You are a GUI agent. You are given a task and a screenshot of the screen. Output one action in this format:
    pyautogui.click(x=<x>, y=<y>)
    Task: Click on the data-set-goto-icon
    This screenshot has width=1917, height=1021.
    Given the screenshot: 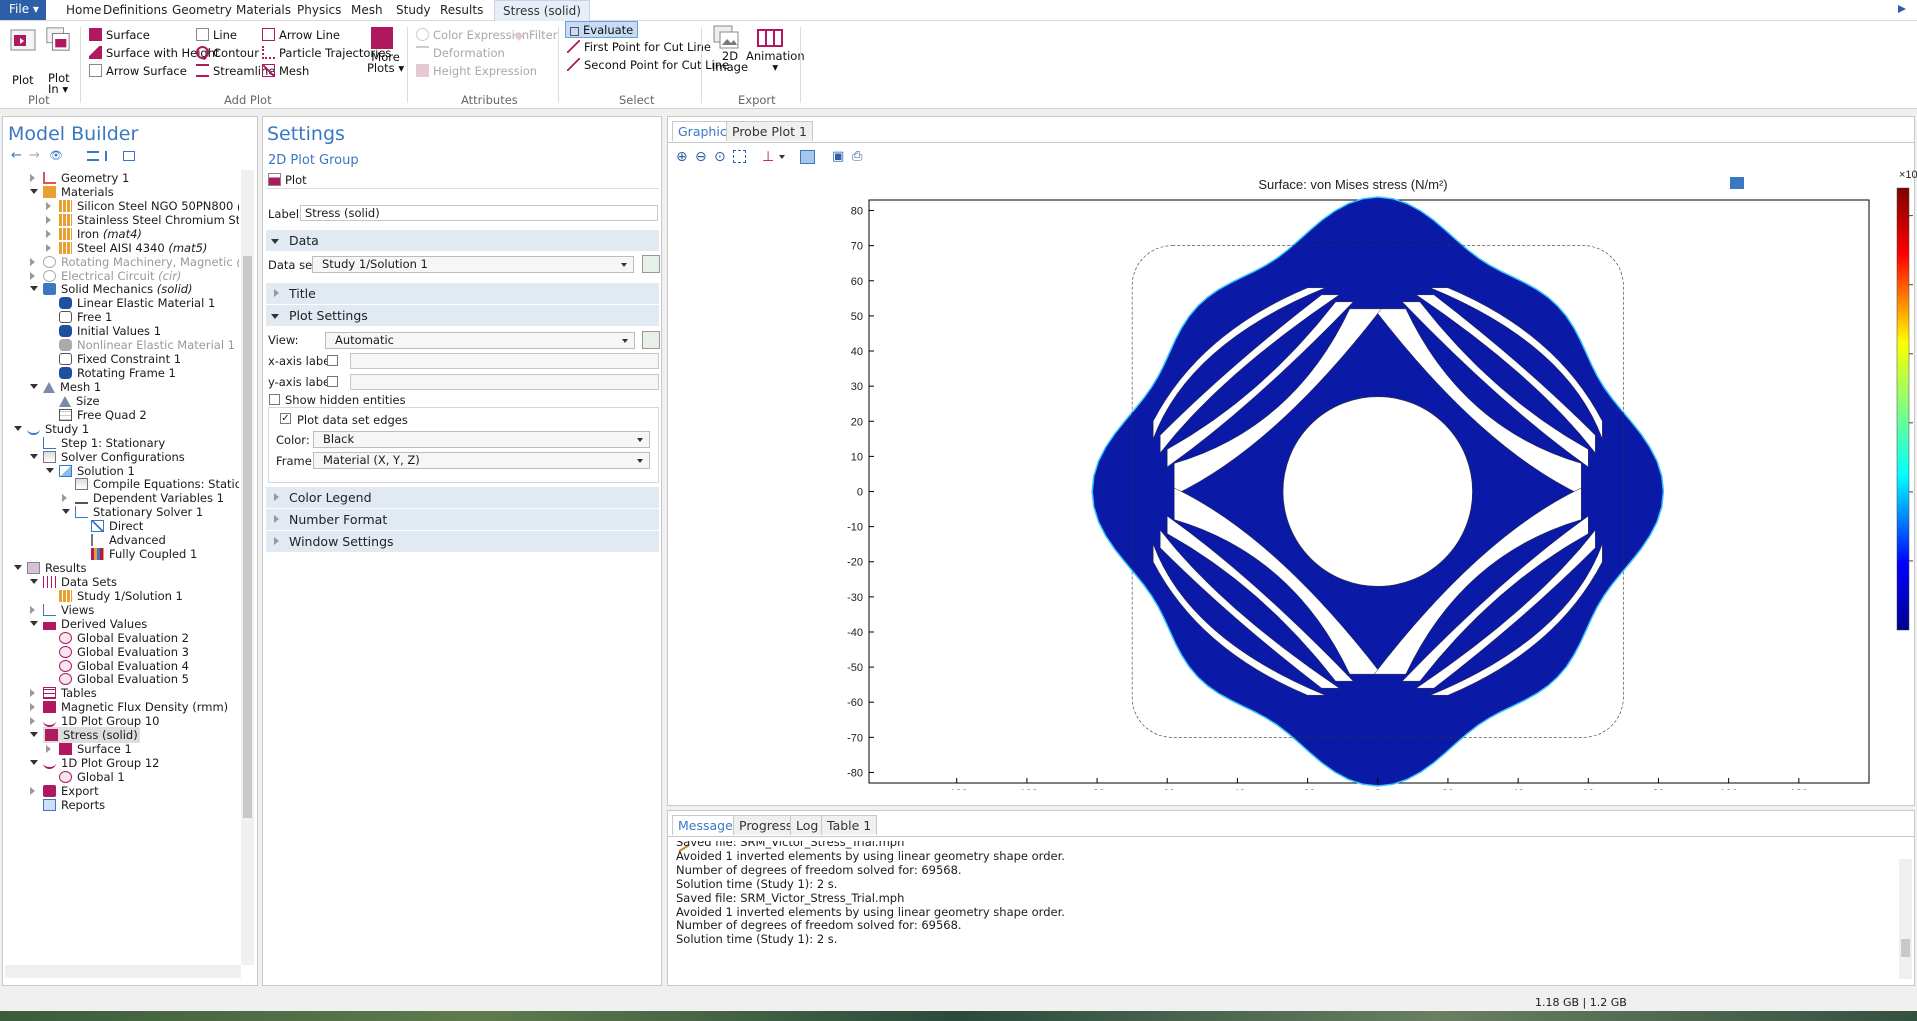 What is the action you would take?
    pyautogui.click(x=651, y=264)
    